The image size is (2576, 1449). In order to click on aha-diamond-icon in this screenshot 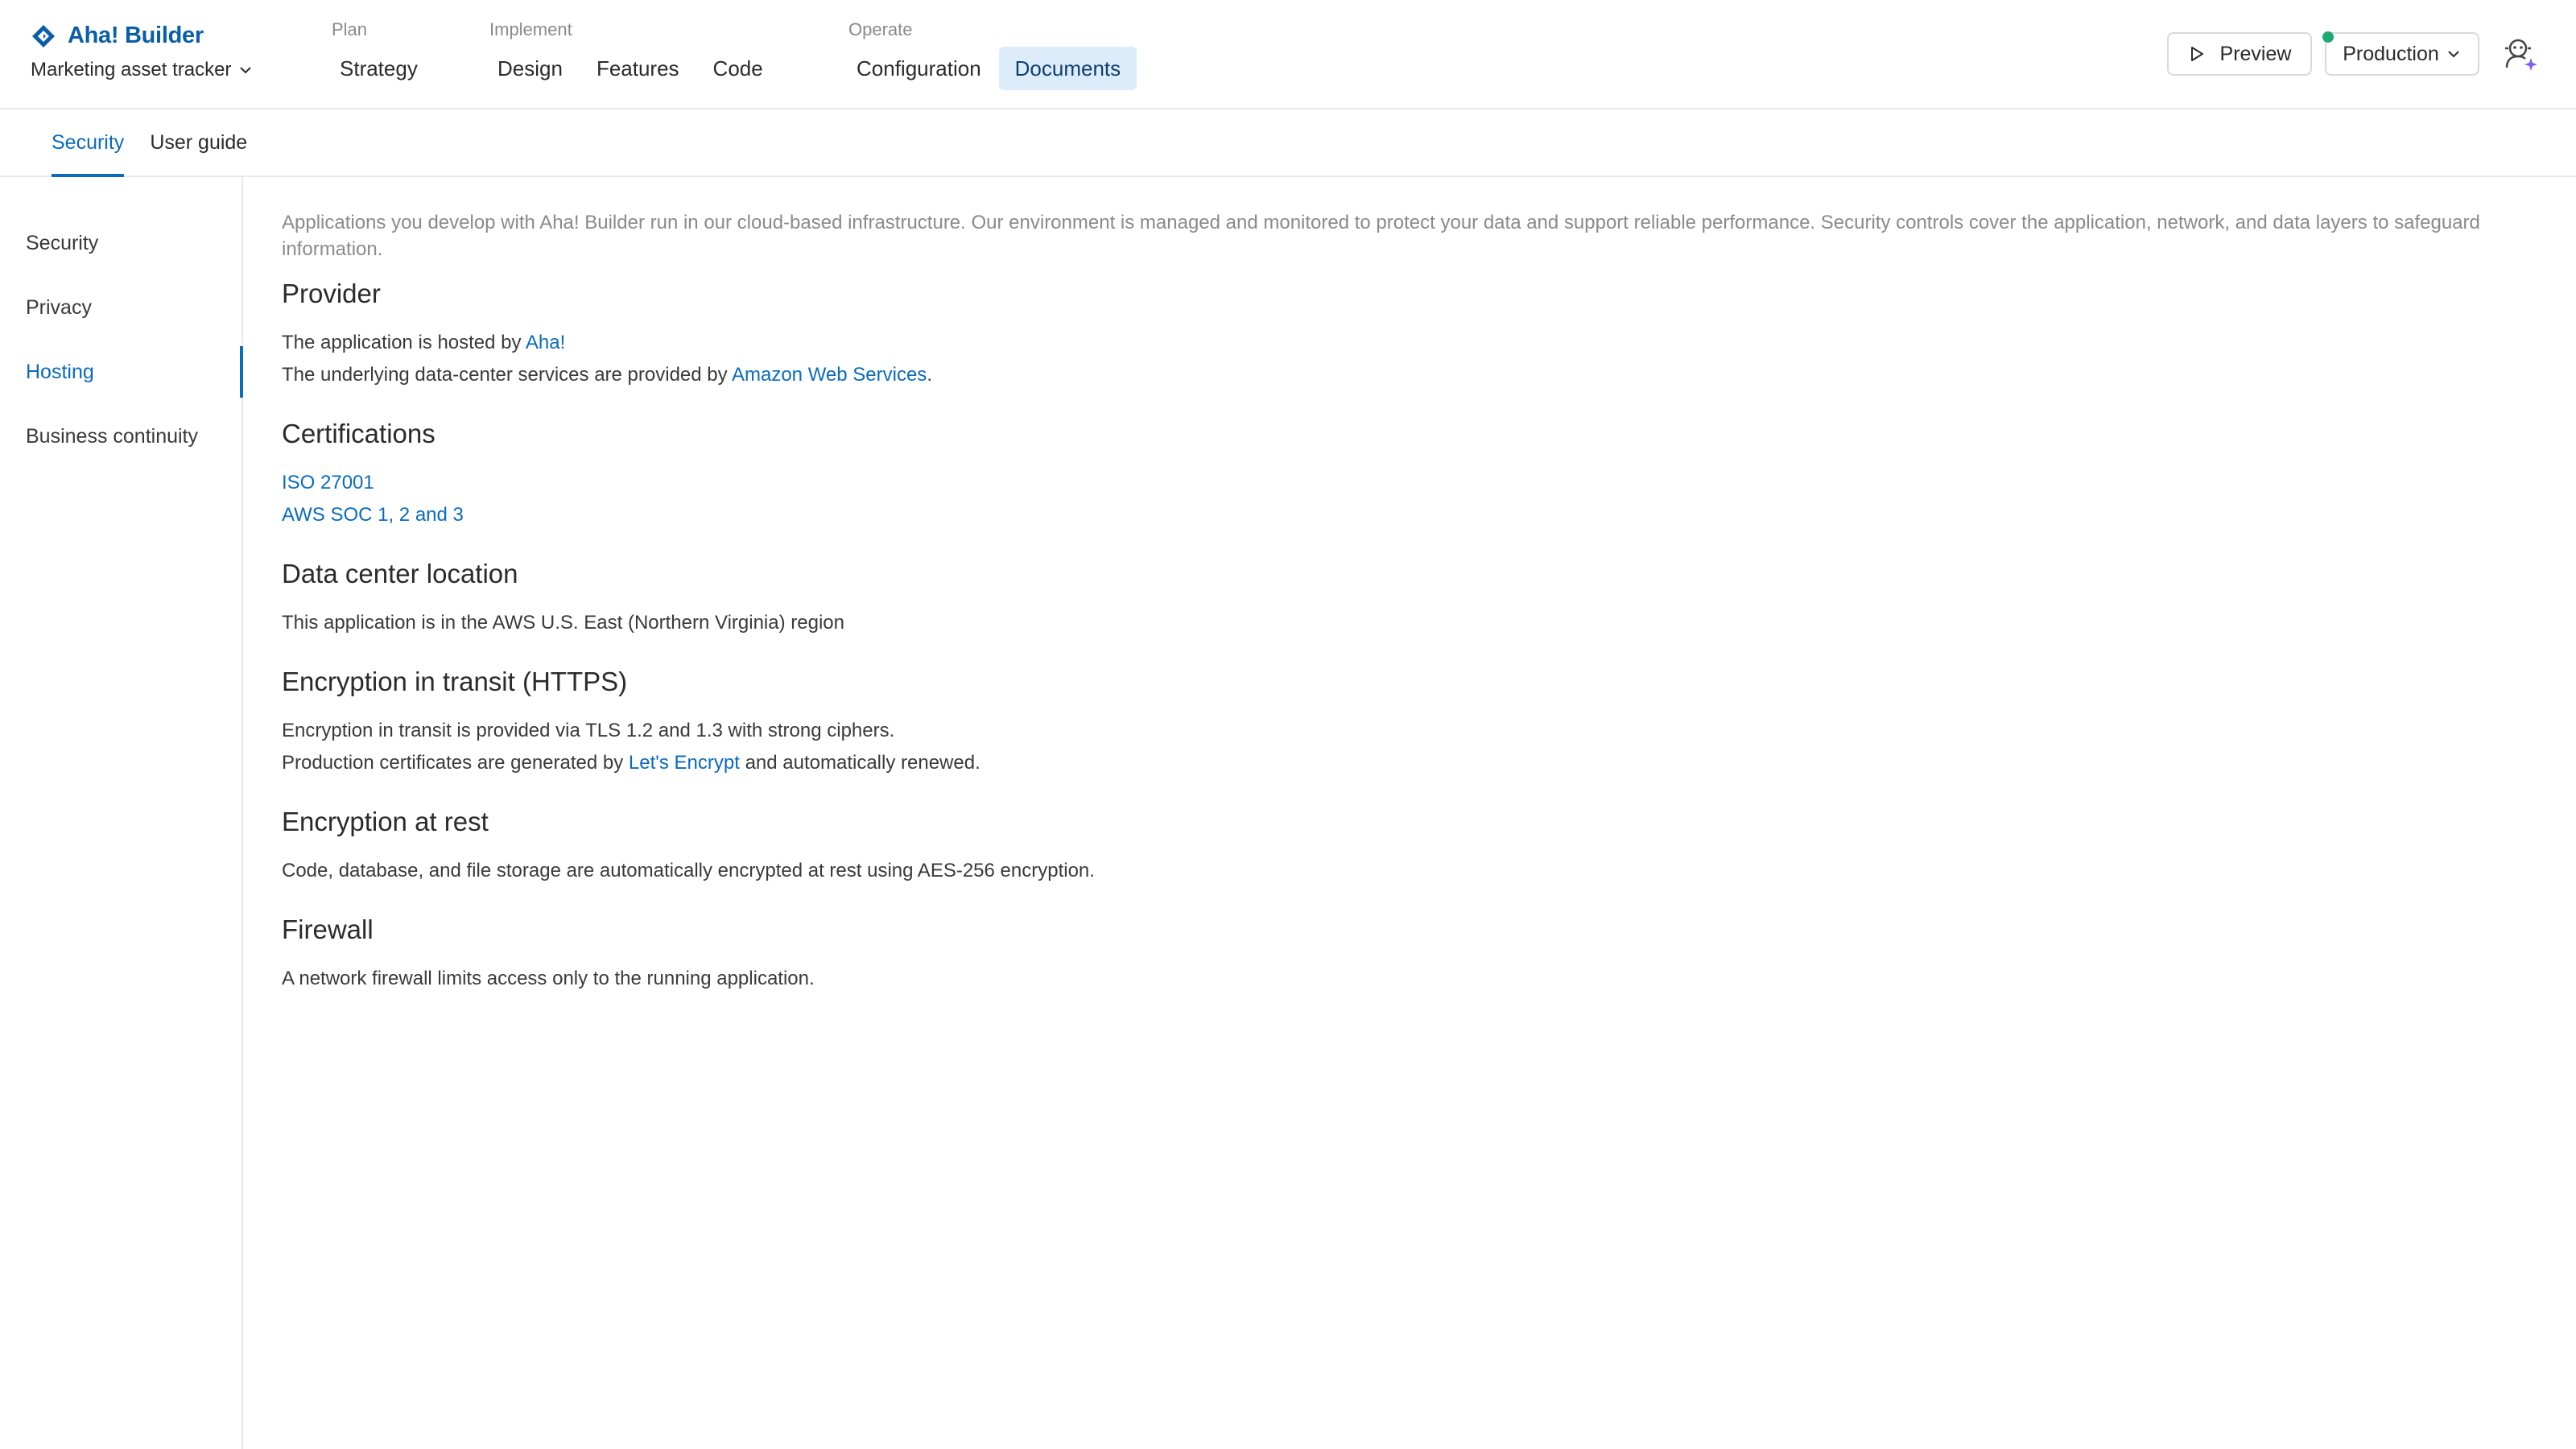, I will do `click(43, 35)`.